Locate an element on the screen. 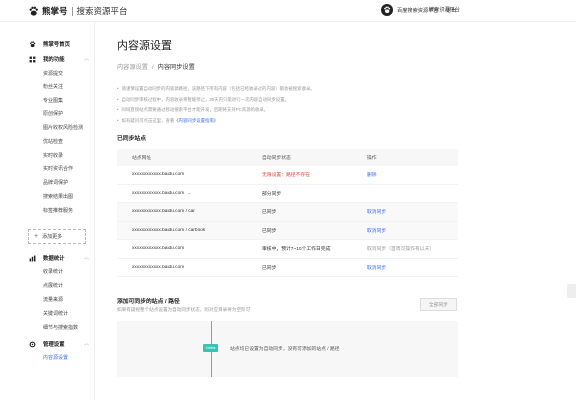  gear-icon is located at coordinates (32, 344).